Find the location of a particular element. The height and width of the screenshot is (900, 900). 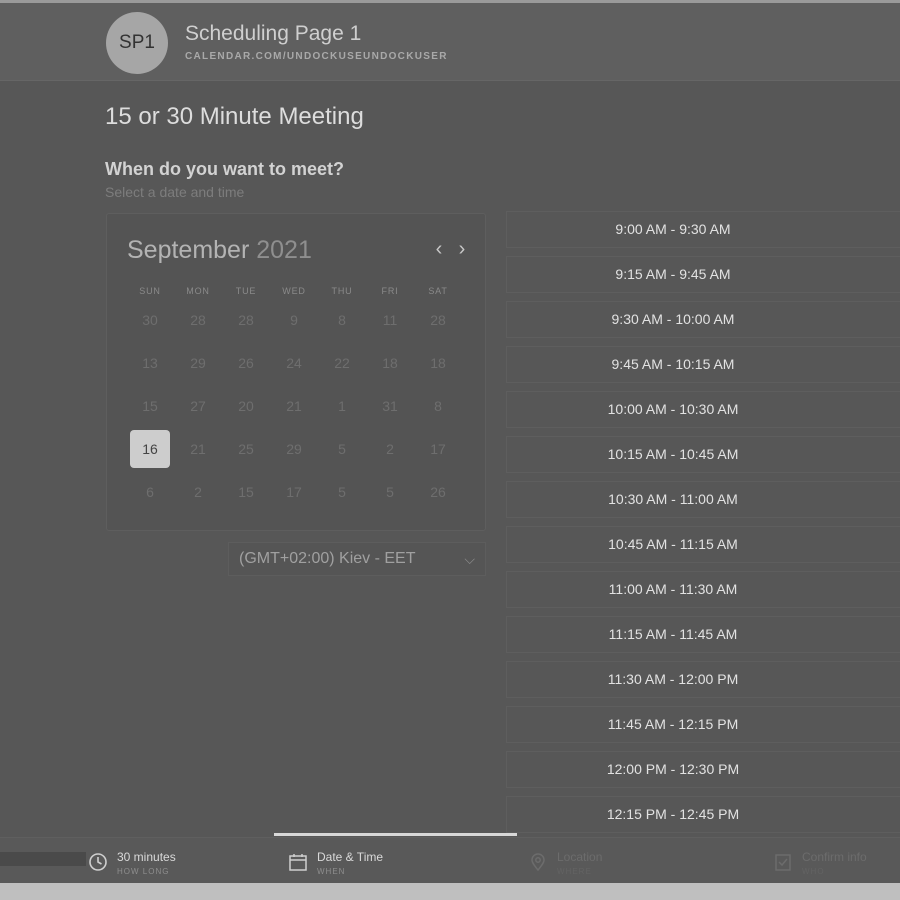

time-slot-button: 11:45 AM - 12:15 PM is located at coordinates (703, 724).